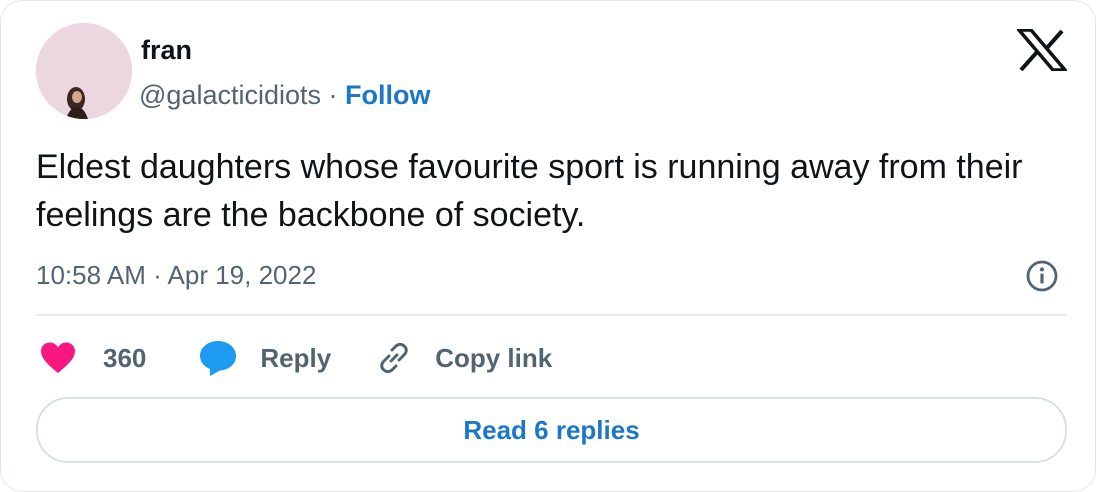 This screenshot has height=492, width=1096. I want to click on follow-button: Follow, so click(387, 95).